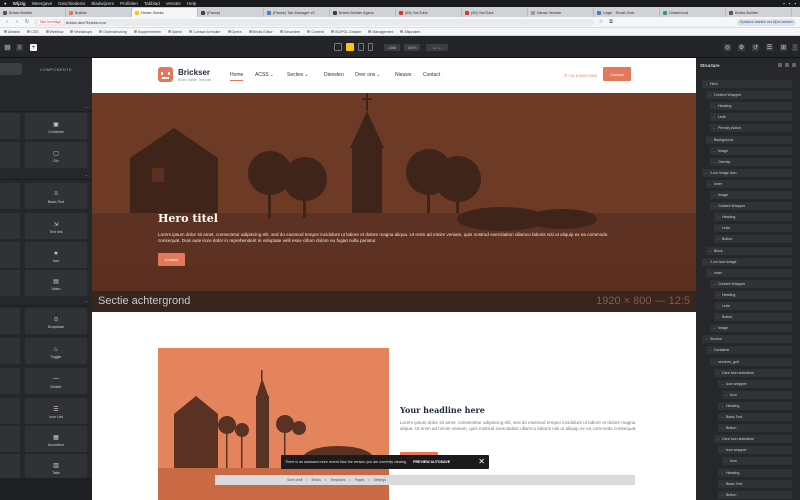 The width and height of the screenshot is (800, 500). What do you see at coordinates (56, 283) in the screenshot?
I see `element-tile: ▤ Video` at bounding box center [56, 283].